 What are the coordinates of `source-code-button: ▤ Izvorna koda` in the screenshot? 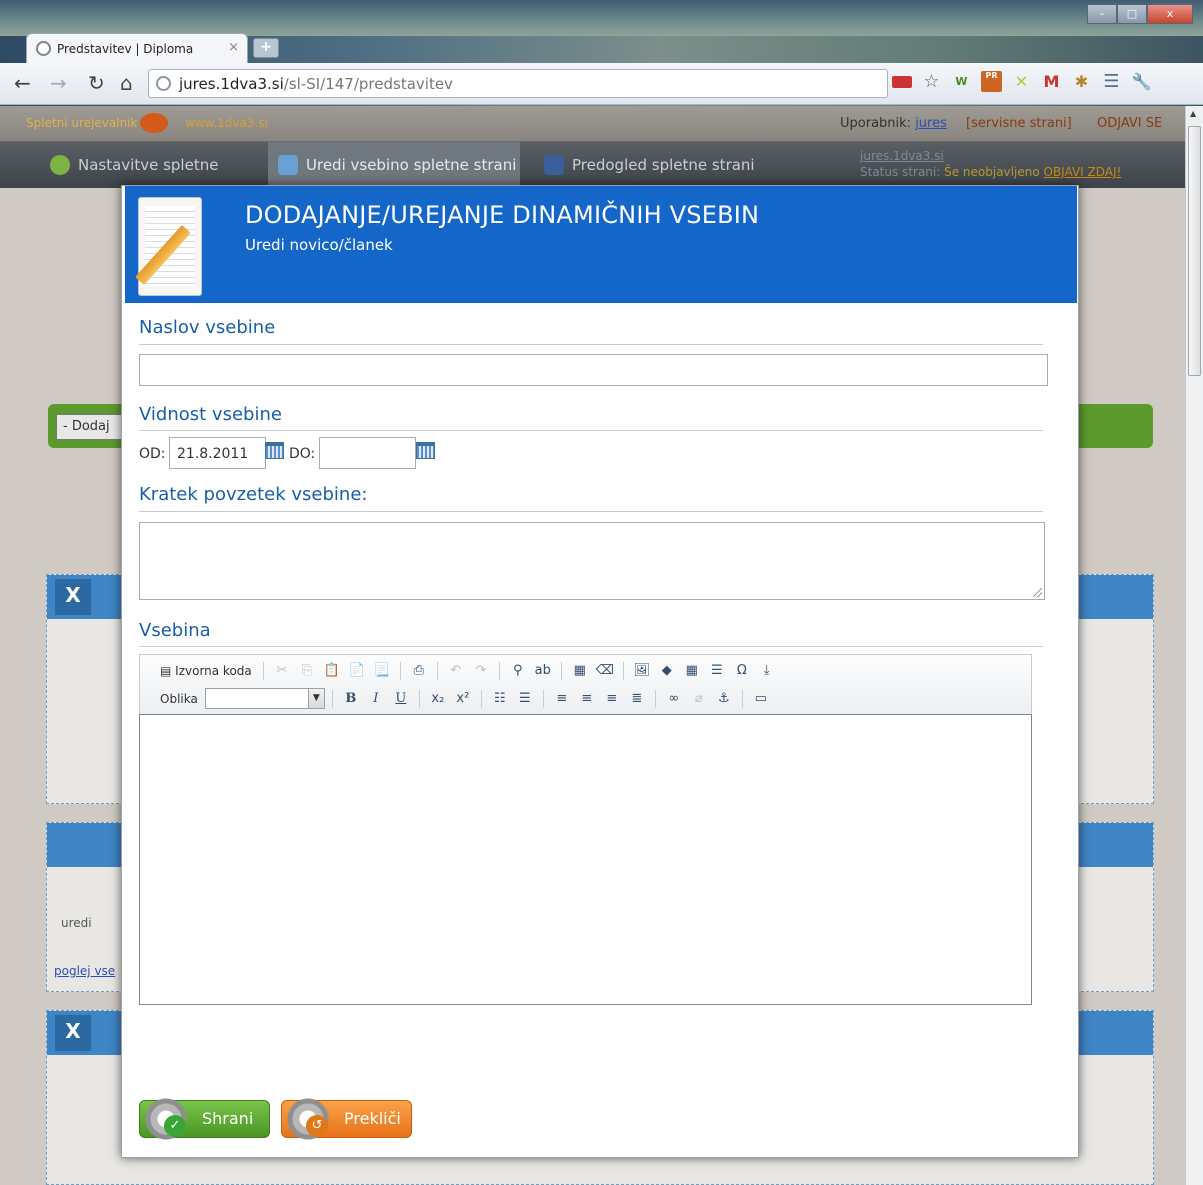 It's located at (206, 671).